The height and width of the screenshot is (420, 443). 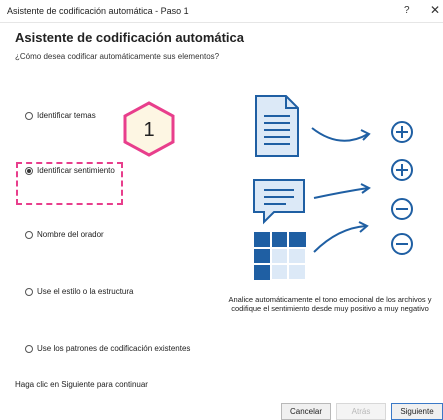 I want to click on callout-number: 1, so click(x=148, y=130).